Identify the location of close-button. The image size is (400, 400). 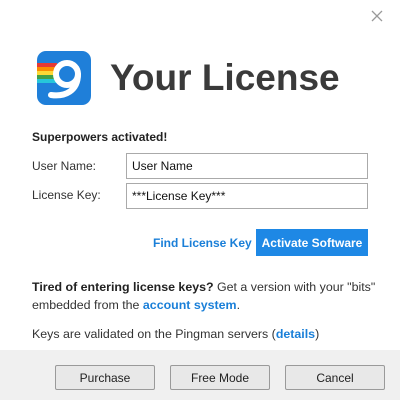
(377, 16).